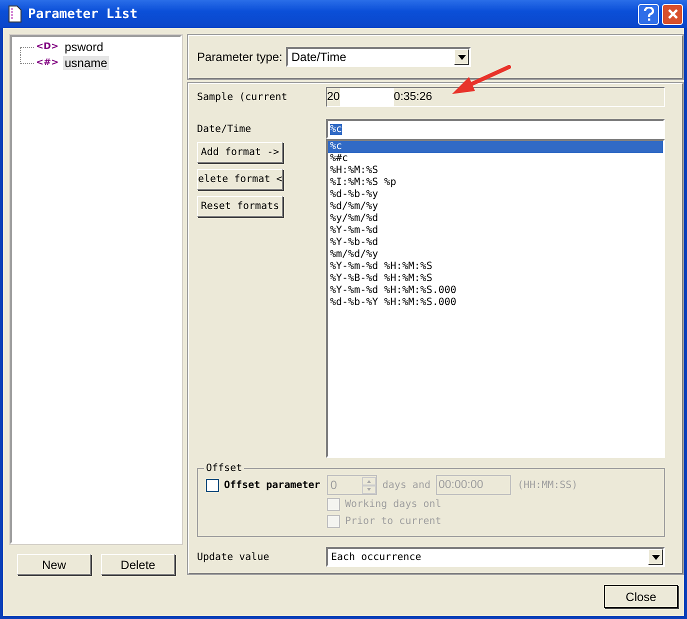 This screenshot has height=619, width=687. What do you see at coordinates (495, 147) in the screenshot?
I see `format-item: %c` at bounding box center [495, 147].